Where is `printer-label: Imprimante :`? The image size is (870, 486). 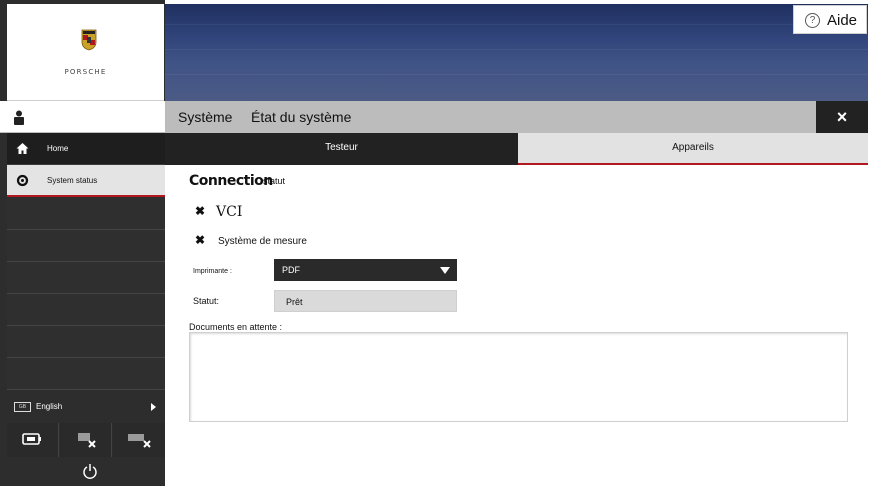
printer-label: Imprimante : is located at coordinates (212, 271).